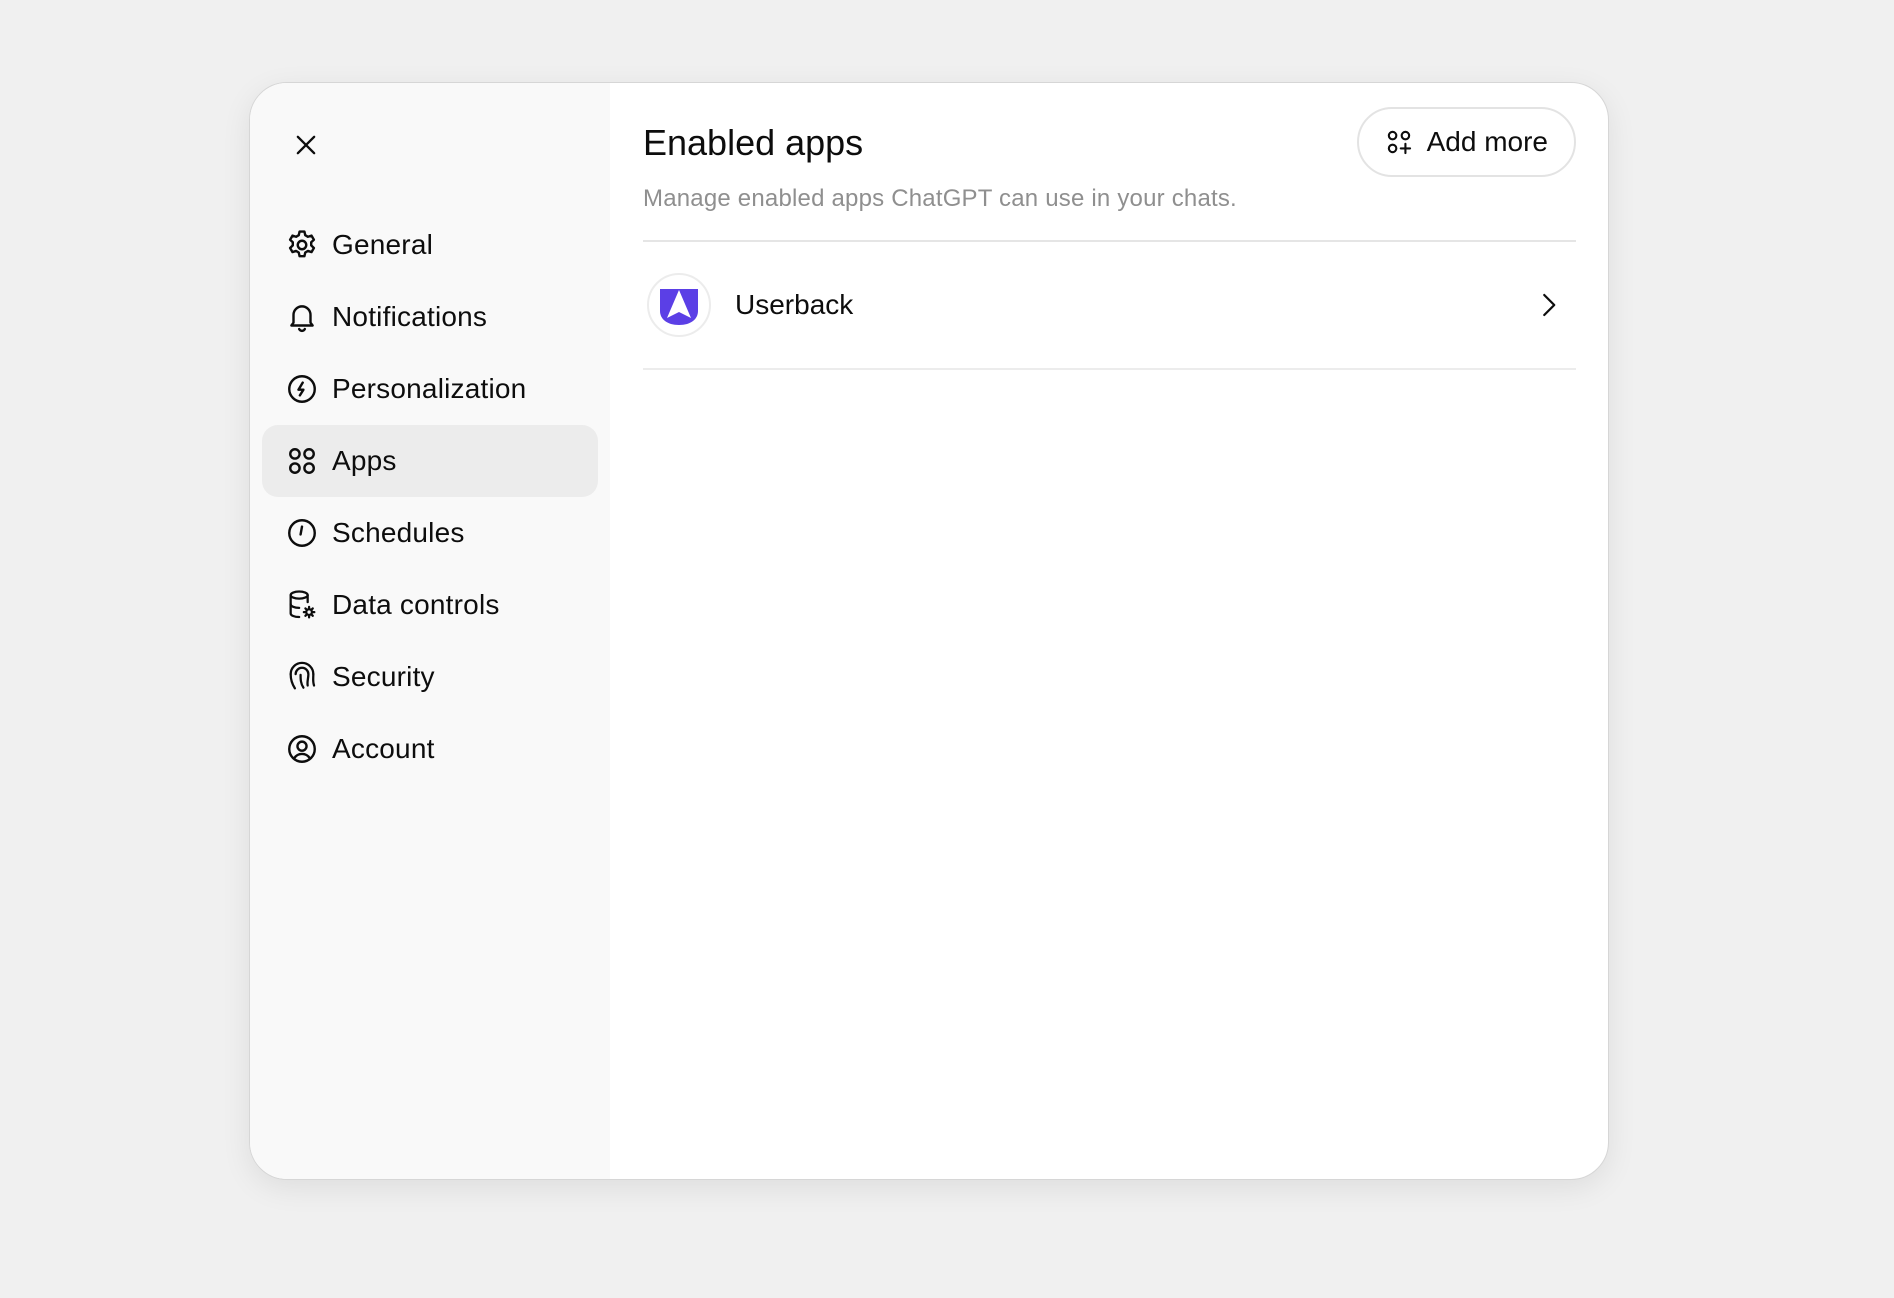  What do you see at coordinates (302, 533) in the screenshot?
I see `clock-icon` at bounding box center [302, 533].